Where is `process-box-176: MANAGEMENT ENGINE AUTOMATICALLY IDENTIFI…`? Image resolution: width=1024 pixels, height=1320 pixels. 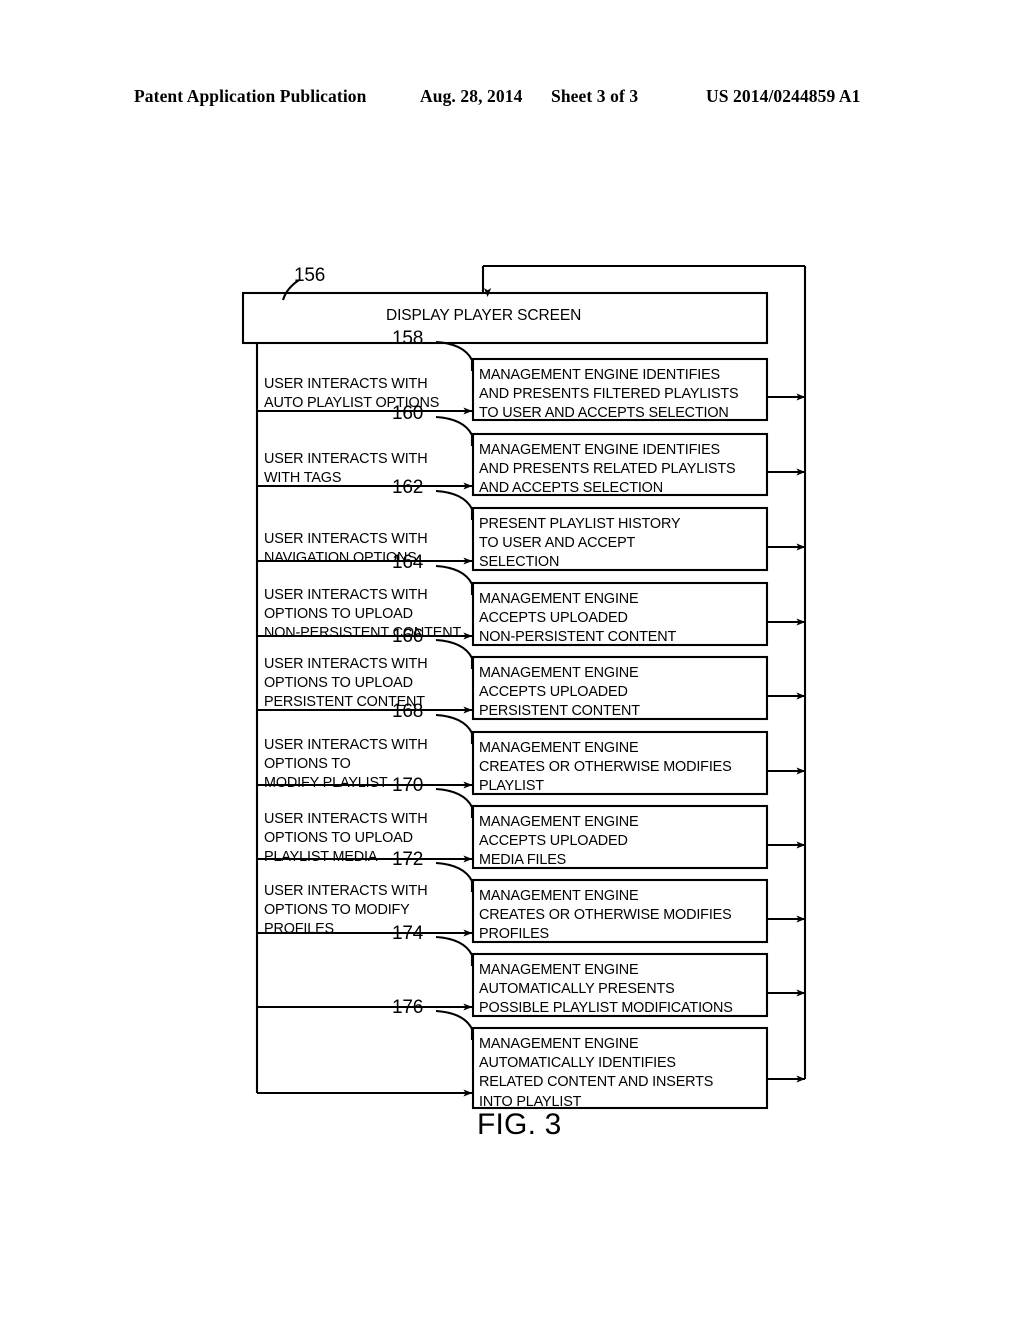
process-box-176: MANAGEMENT ENGINE AUTOMATICALLY IDENTIFI… is located at coordinates (596, 1073).